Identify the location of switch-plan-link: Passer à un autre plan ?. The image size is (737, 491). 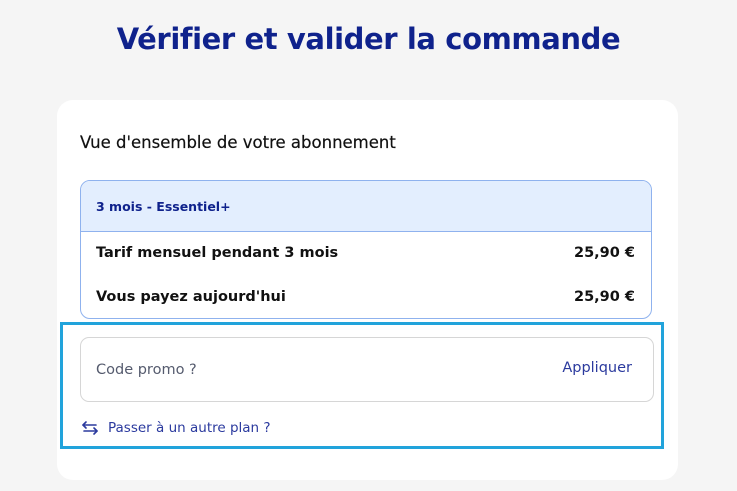
(176, 428).